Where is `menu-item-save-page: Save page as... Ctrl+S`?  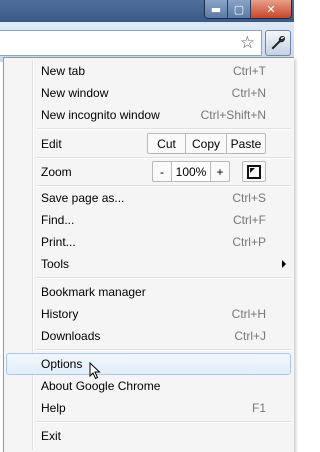
menu-item-save-page: Save page as... Ctrl+S is located at coordinates (148, 198).